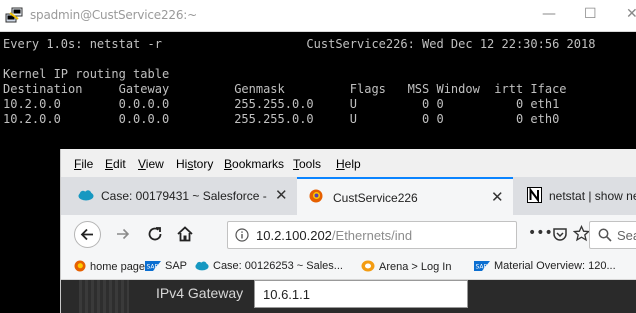 The width and height of the screenshot is (636, 313). I want to click on search-input: Search, so click(612, 235).